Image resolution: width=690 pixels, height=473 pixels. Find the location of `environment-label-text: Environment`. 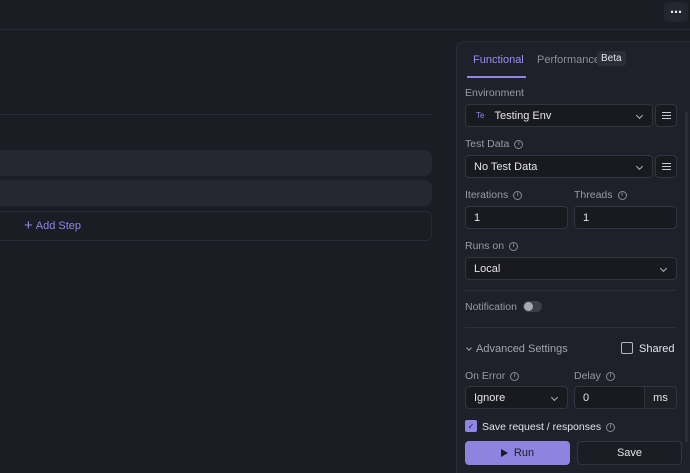

environment-label-text: Environment is located at coordinates (494, 93).